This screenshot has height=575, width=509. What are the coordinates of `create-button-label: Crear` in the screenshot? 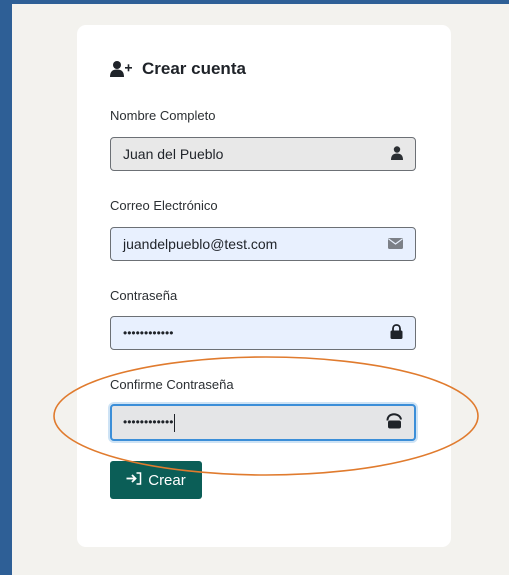 It's located at (167, 480).